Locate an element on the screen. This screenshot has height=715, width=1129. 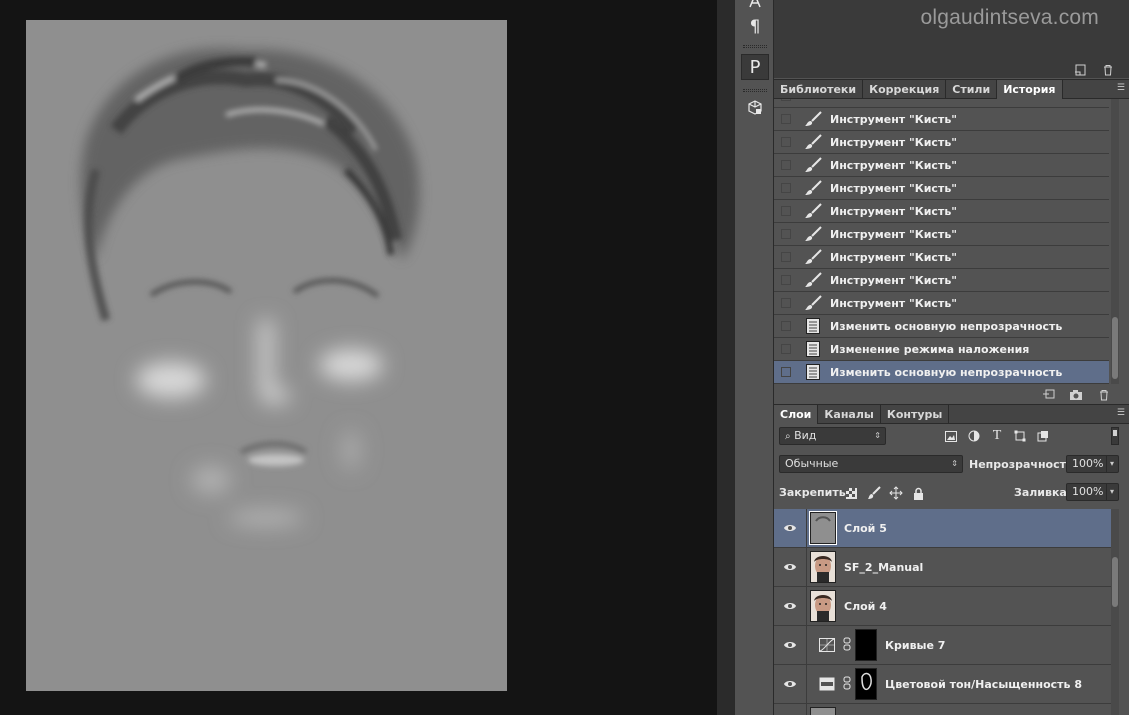
history-item: Изменение режима наложения is located at coordinates (941, 349).